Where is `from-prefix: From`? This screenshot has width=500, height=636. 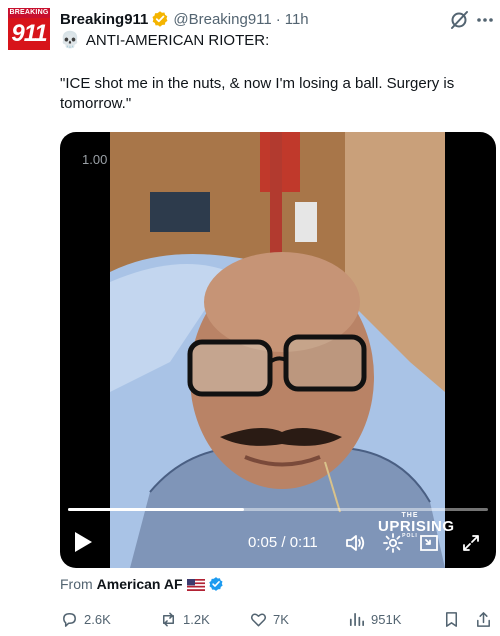 from-prefix: From is located at coordinates (76, 584).